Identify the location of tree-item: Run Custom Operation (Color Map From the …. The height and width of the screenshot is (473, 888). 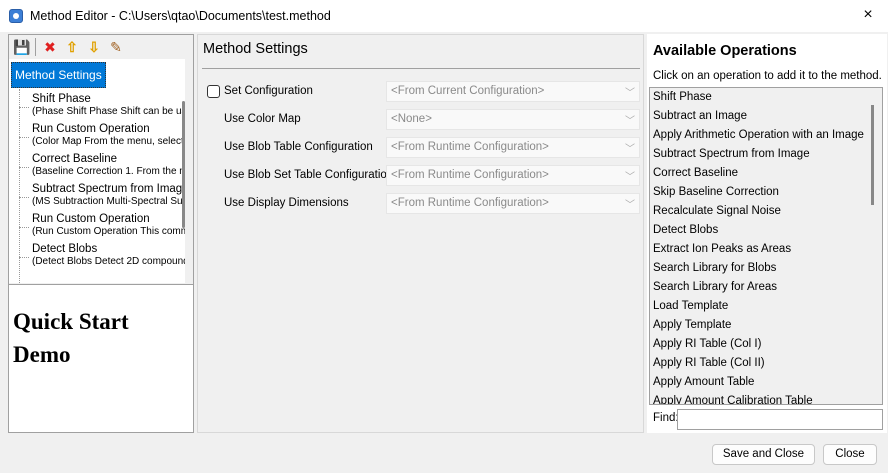
(108, 135).